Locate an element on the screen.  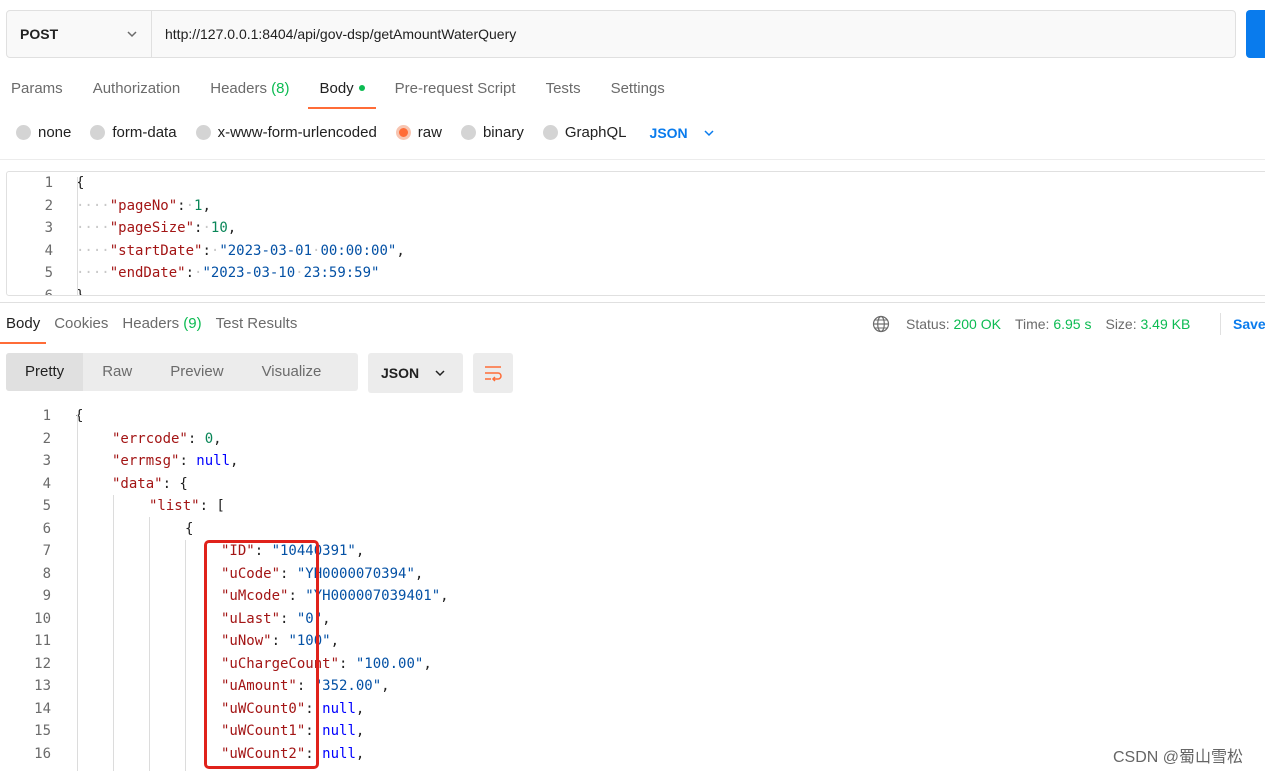
code-token: "2023-03-01 is located at coordinates (266, 250).